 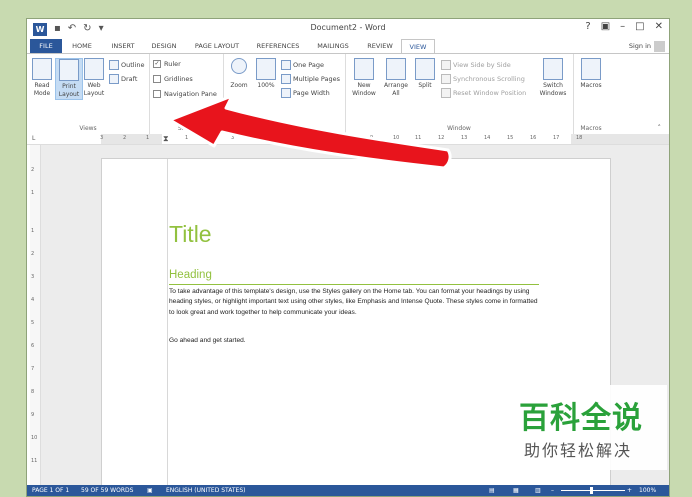 What do you see at coordinates (310, 79) in the screenshot?
I see `multiple-pages-button: Multiple Pages` at bounding box center [310, 79].